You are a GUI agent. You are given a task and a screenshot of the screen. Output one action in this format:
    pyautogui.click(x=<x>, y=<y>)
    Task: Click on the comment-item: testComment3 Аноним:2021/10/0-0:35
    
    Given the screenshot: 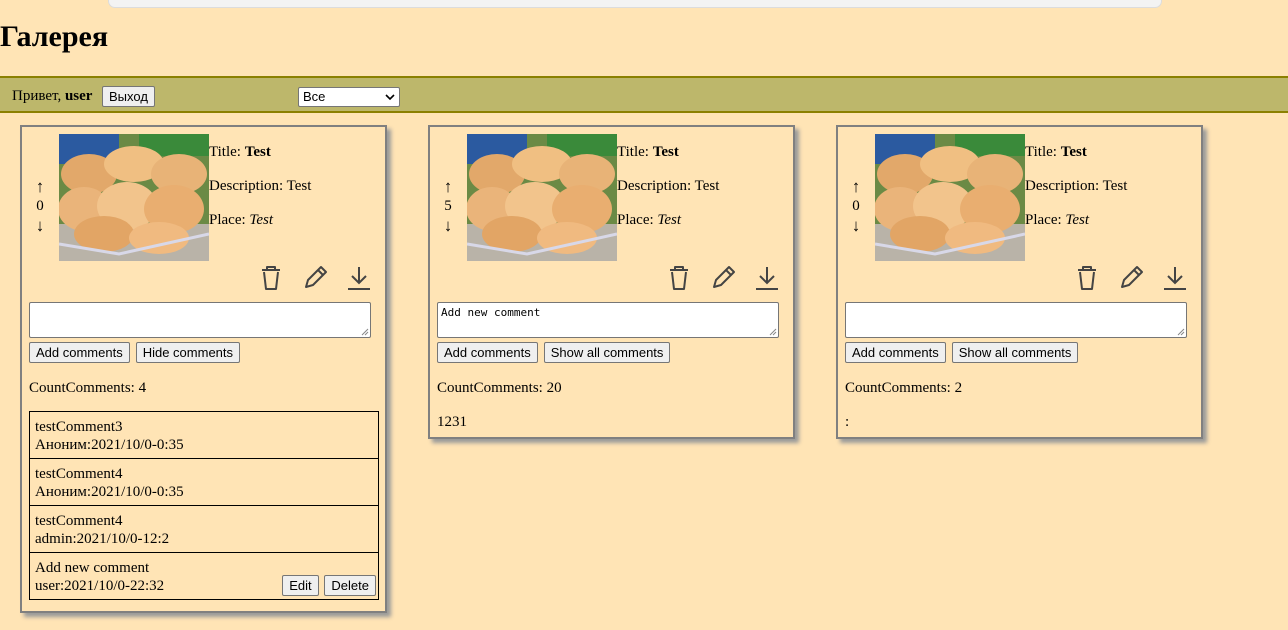 What is the action you would take?
    pyautogui.click(x=204, y=435)
    